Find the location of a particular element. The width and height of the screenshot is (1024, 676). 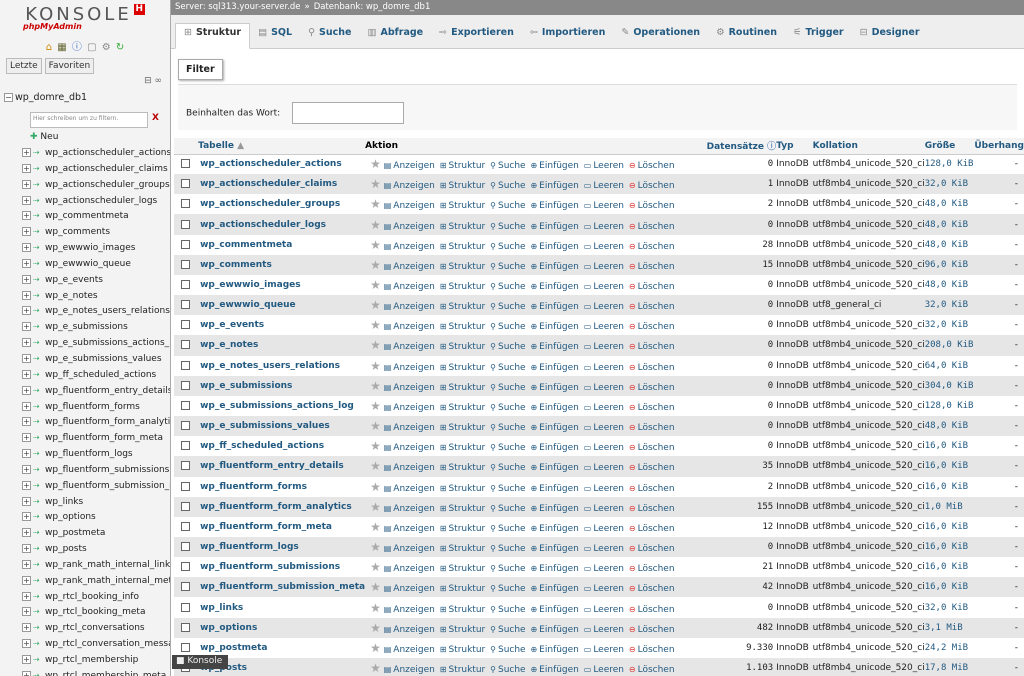

sidebar-item-label: wp_rtcl_membership is located at coordinates (91, 660).